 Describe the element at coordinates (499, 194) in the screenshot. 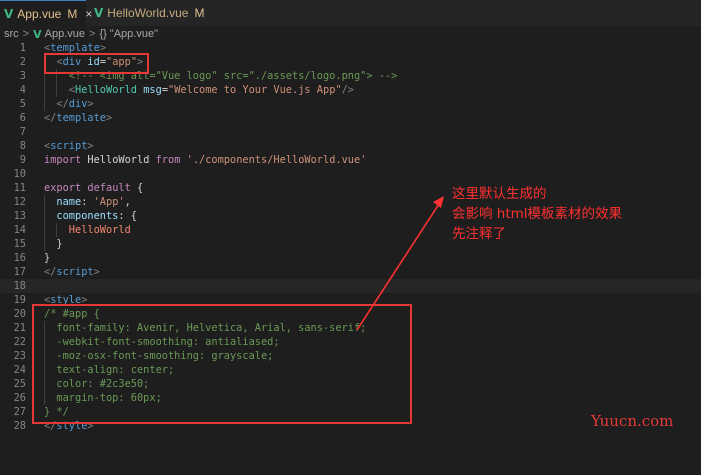

I see `annotation-line: 这里默认生成的` at that location.